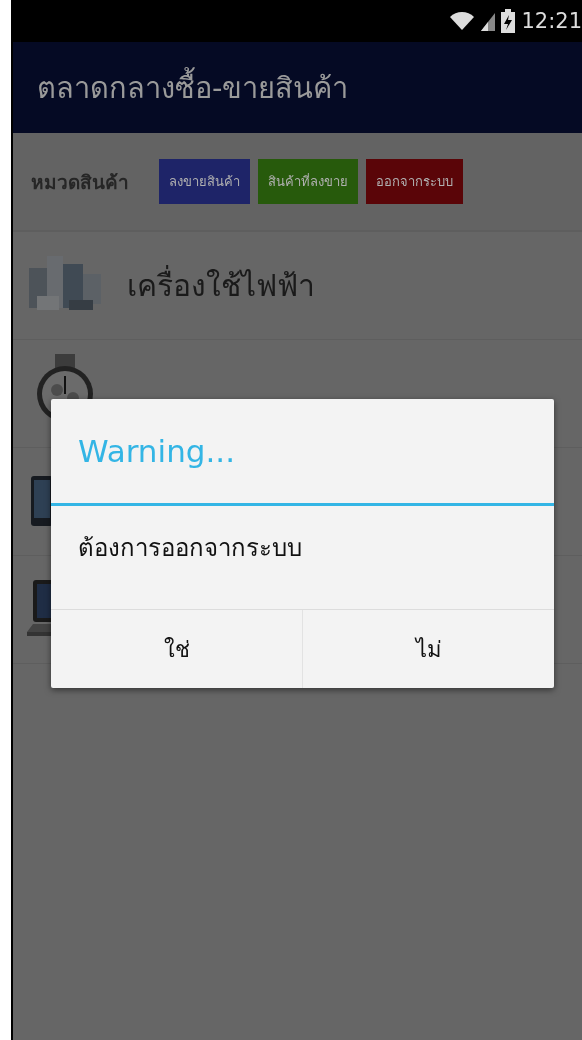 The height and width of the screenshot is (1040, 582). What do you see at coordinates (308, 181) in the screenshot?
I see `toolbar-button: สินค้าที่ลงขาย` at bounding box center [308, 181].